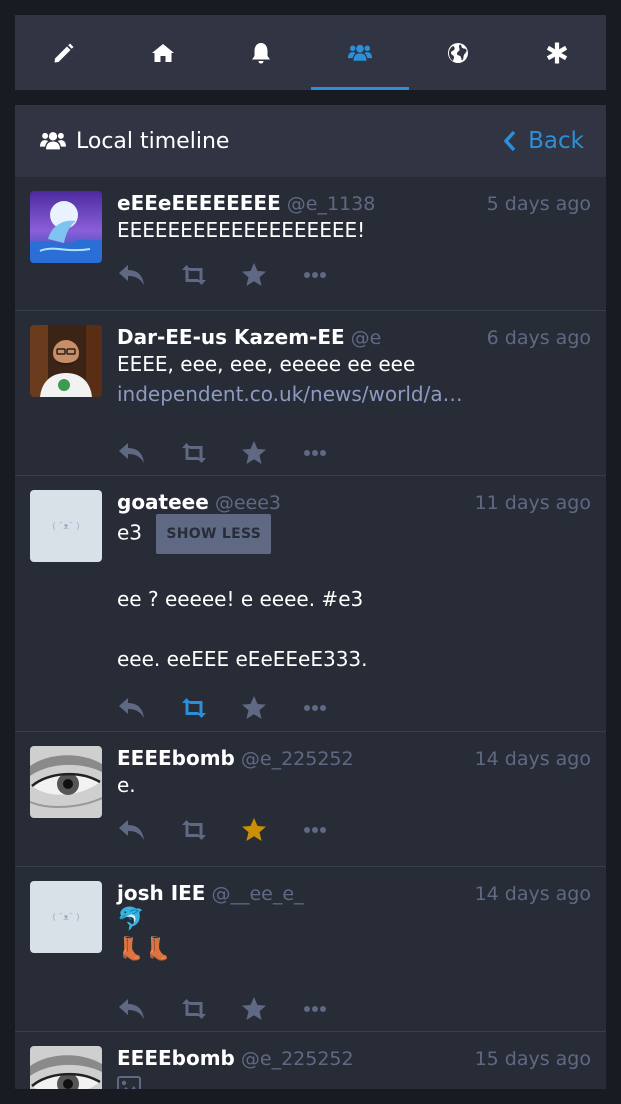  What do you see at coordinates (415, 338) in the screenshot?
I see `account-handle: @e` at bounding box center [415, 338].